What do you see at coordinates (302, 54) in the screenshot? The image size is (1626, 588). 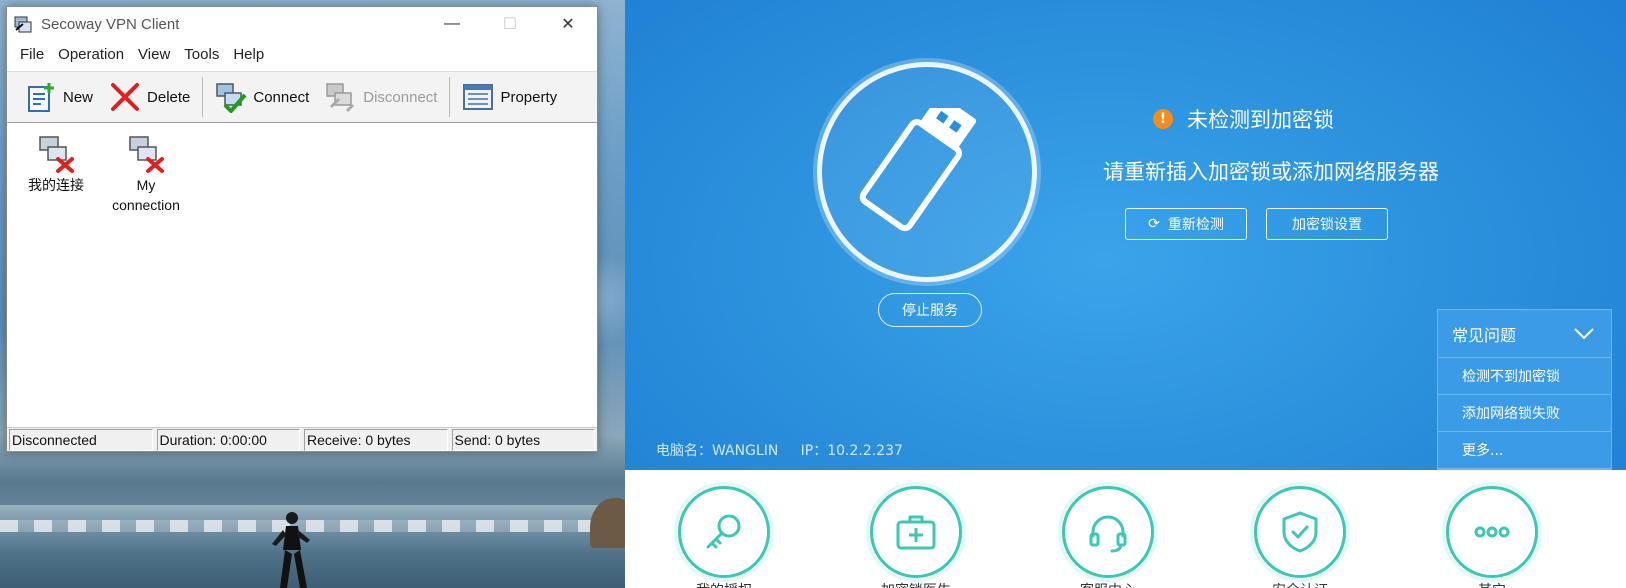 I see `menu-bar: File Operation View Tools Help` at bounding box center [302, 54].